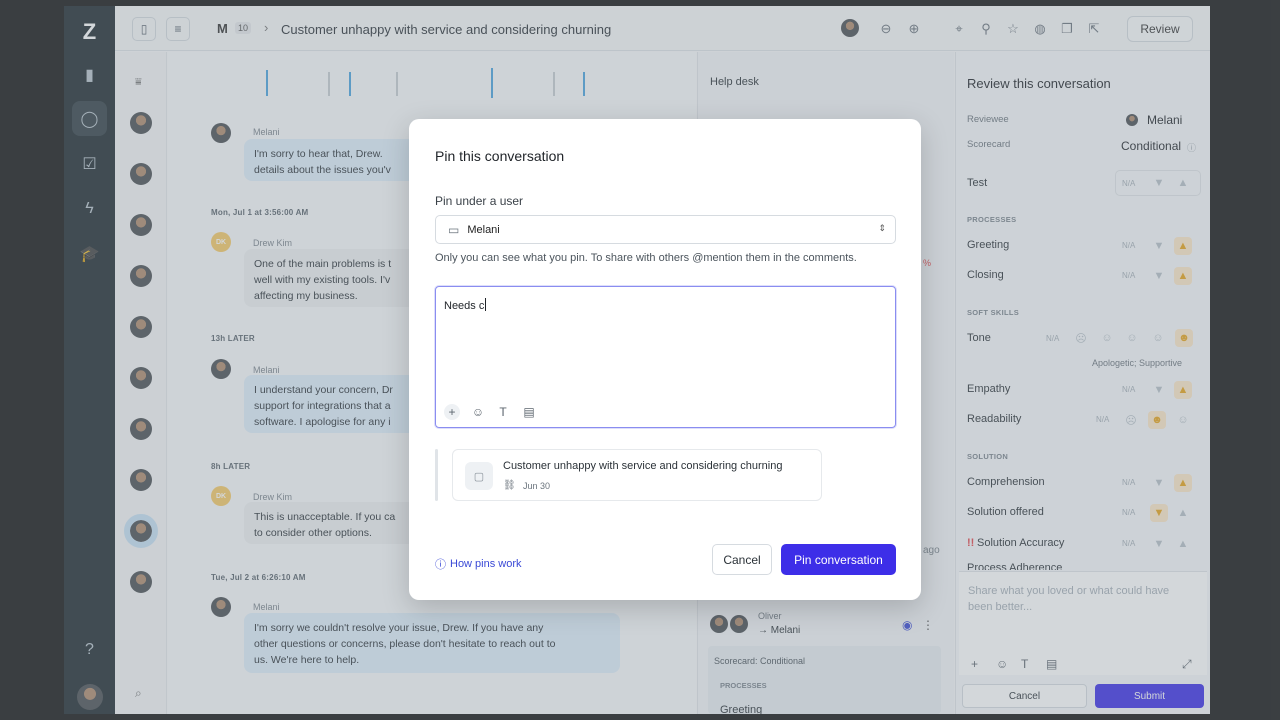 Image resolution: width=1280 pixels, height=720 pixels. What do you see at coordinates (742, 559) in the screenshot?
I see `cancel-button: Cancel` at bounding box center [742, 559].